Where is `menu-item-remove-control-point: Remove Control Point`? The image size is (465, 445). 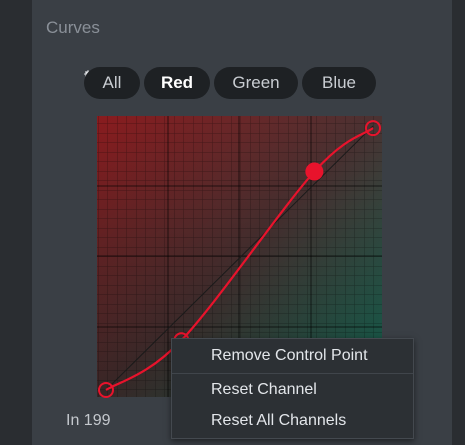 menu-item-remove-control-point: Remove Control Point is located at coordinates (292, 356).